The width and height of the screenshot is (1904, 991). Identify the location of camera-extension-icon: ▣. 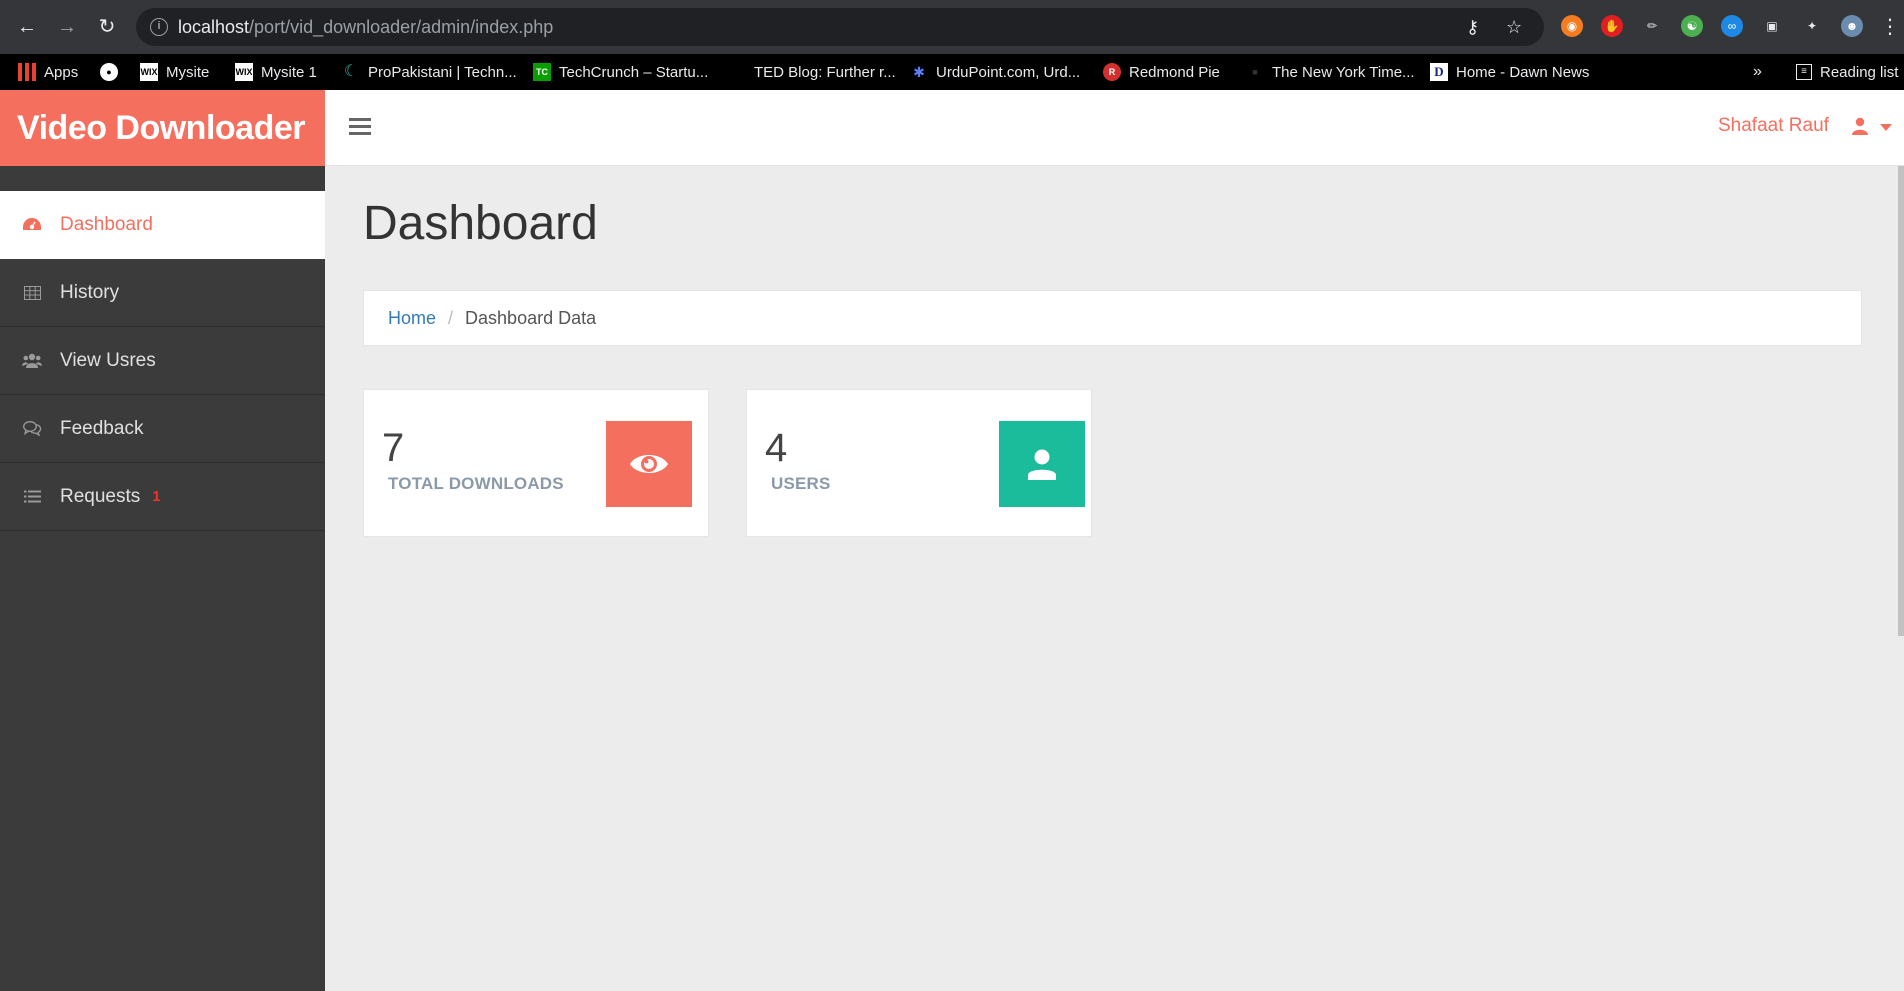
(1772, 26).